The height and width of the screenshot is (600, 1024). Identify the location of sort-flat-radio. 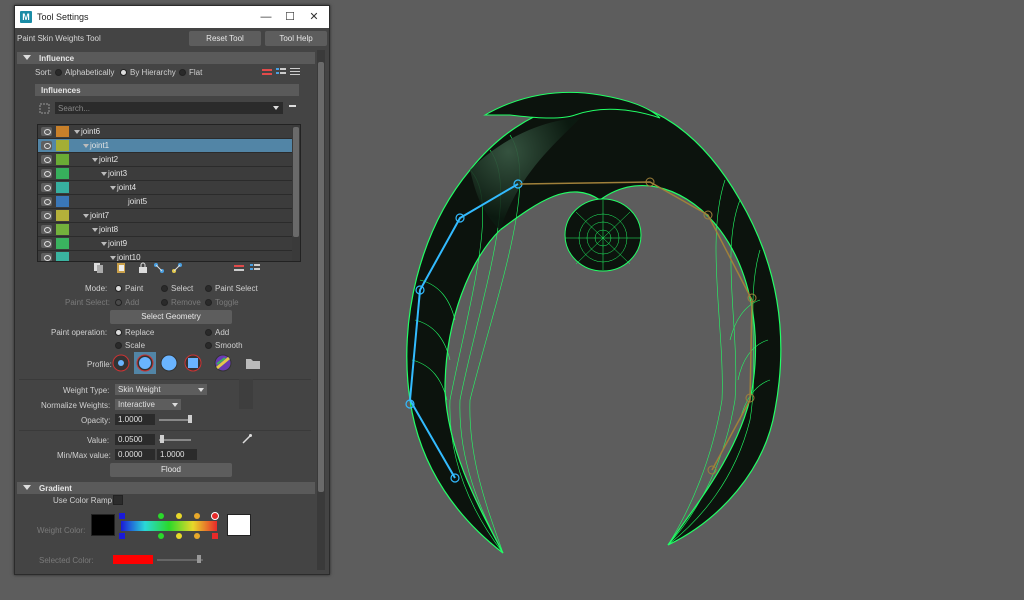
(182, 72).